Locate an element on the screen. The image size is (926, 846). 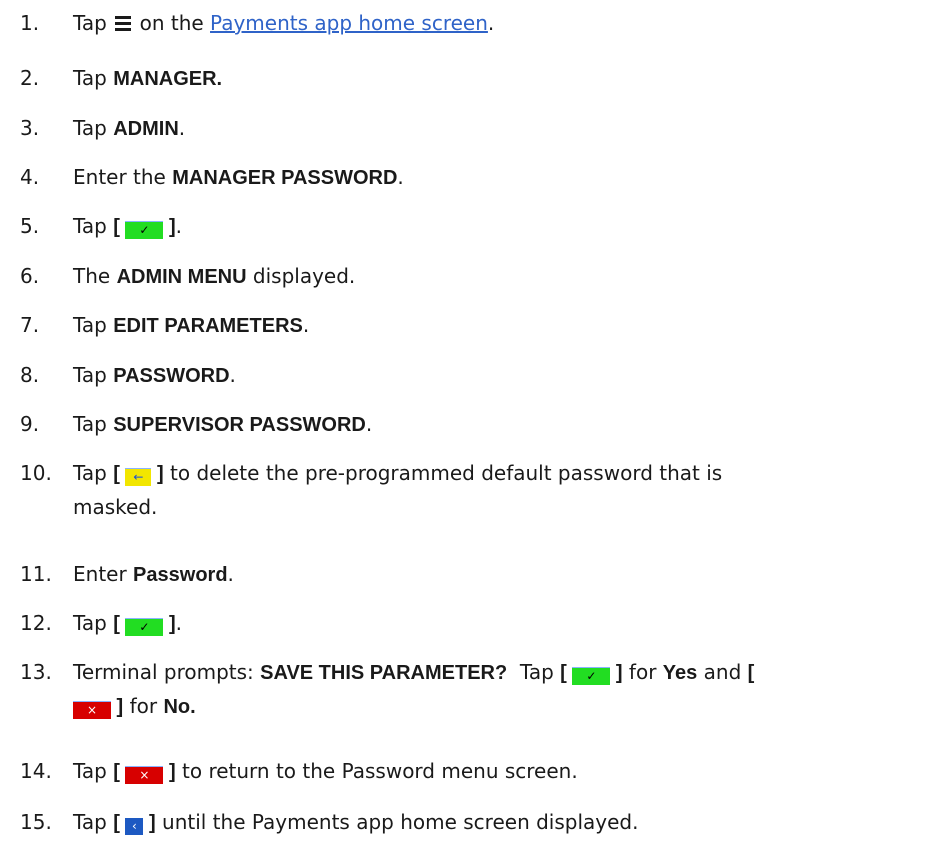
step-number: 13. is located at coordinates (36, 672).